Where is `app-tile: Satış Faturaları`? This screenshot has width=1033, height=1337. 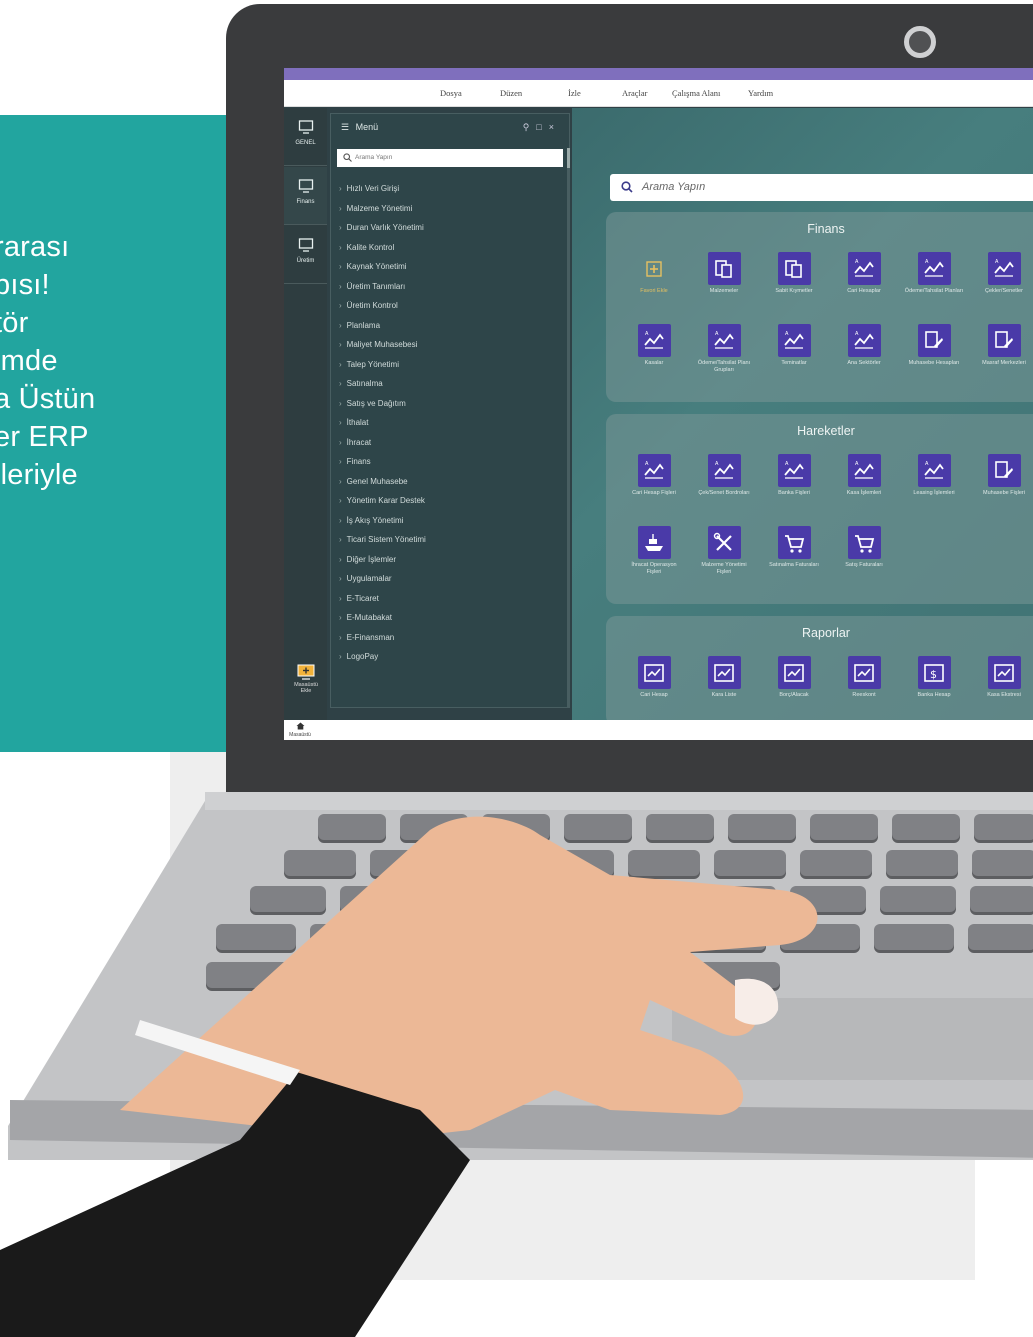
app-tile: Satış Faturaları is located at coordinates (864, 547).